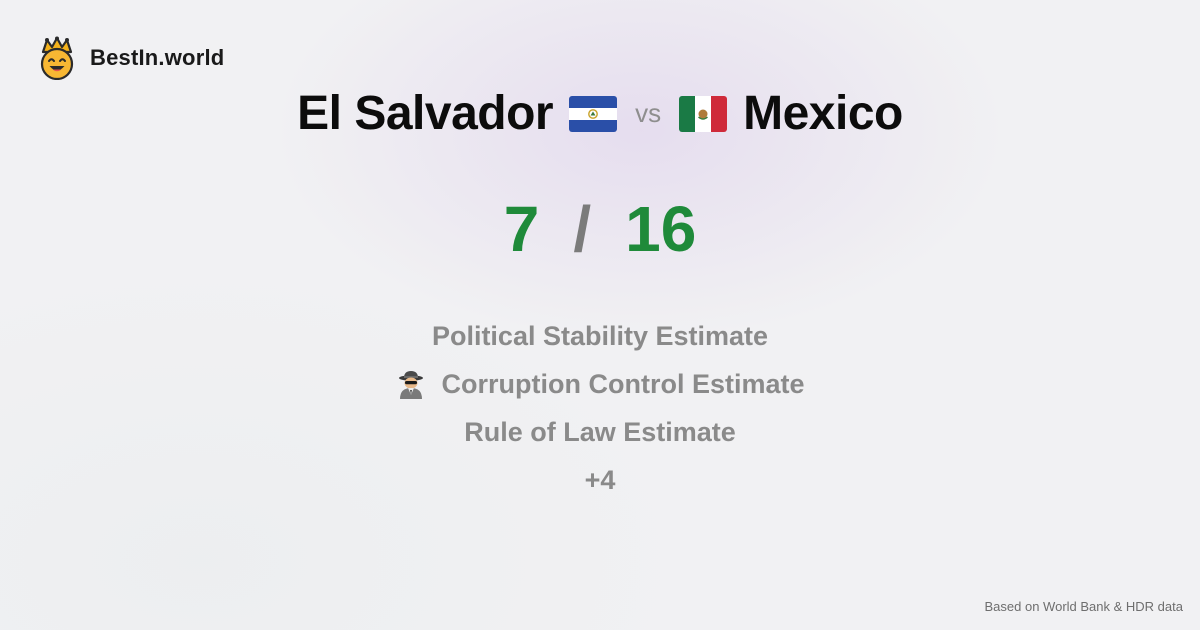 The height and width of the screenshot is (630, 1200). What do you see at coordinates (410, 385) in the screenshot?
I see `detective-icon` at bounding box center [410, 385].